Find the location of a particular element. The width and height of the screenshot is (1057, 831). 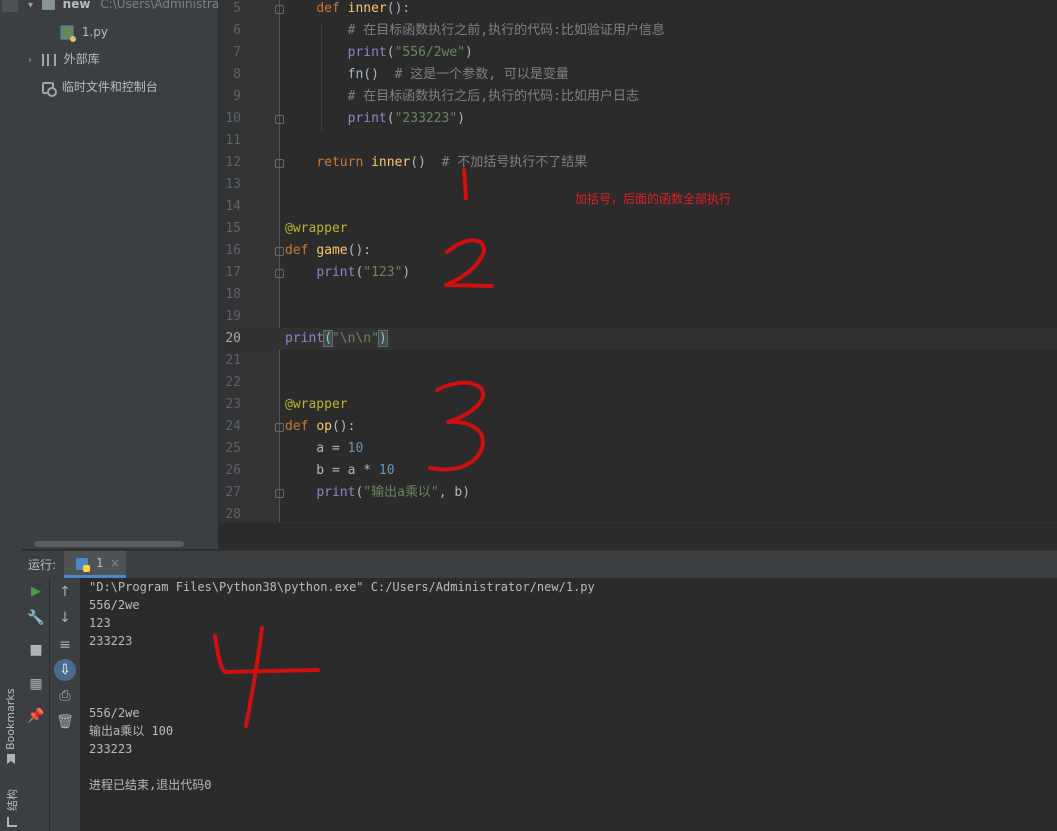

code-line: 24 def op(): is located at coordinates (638, 427).